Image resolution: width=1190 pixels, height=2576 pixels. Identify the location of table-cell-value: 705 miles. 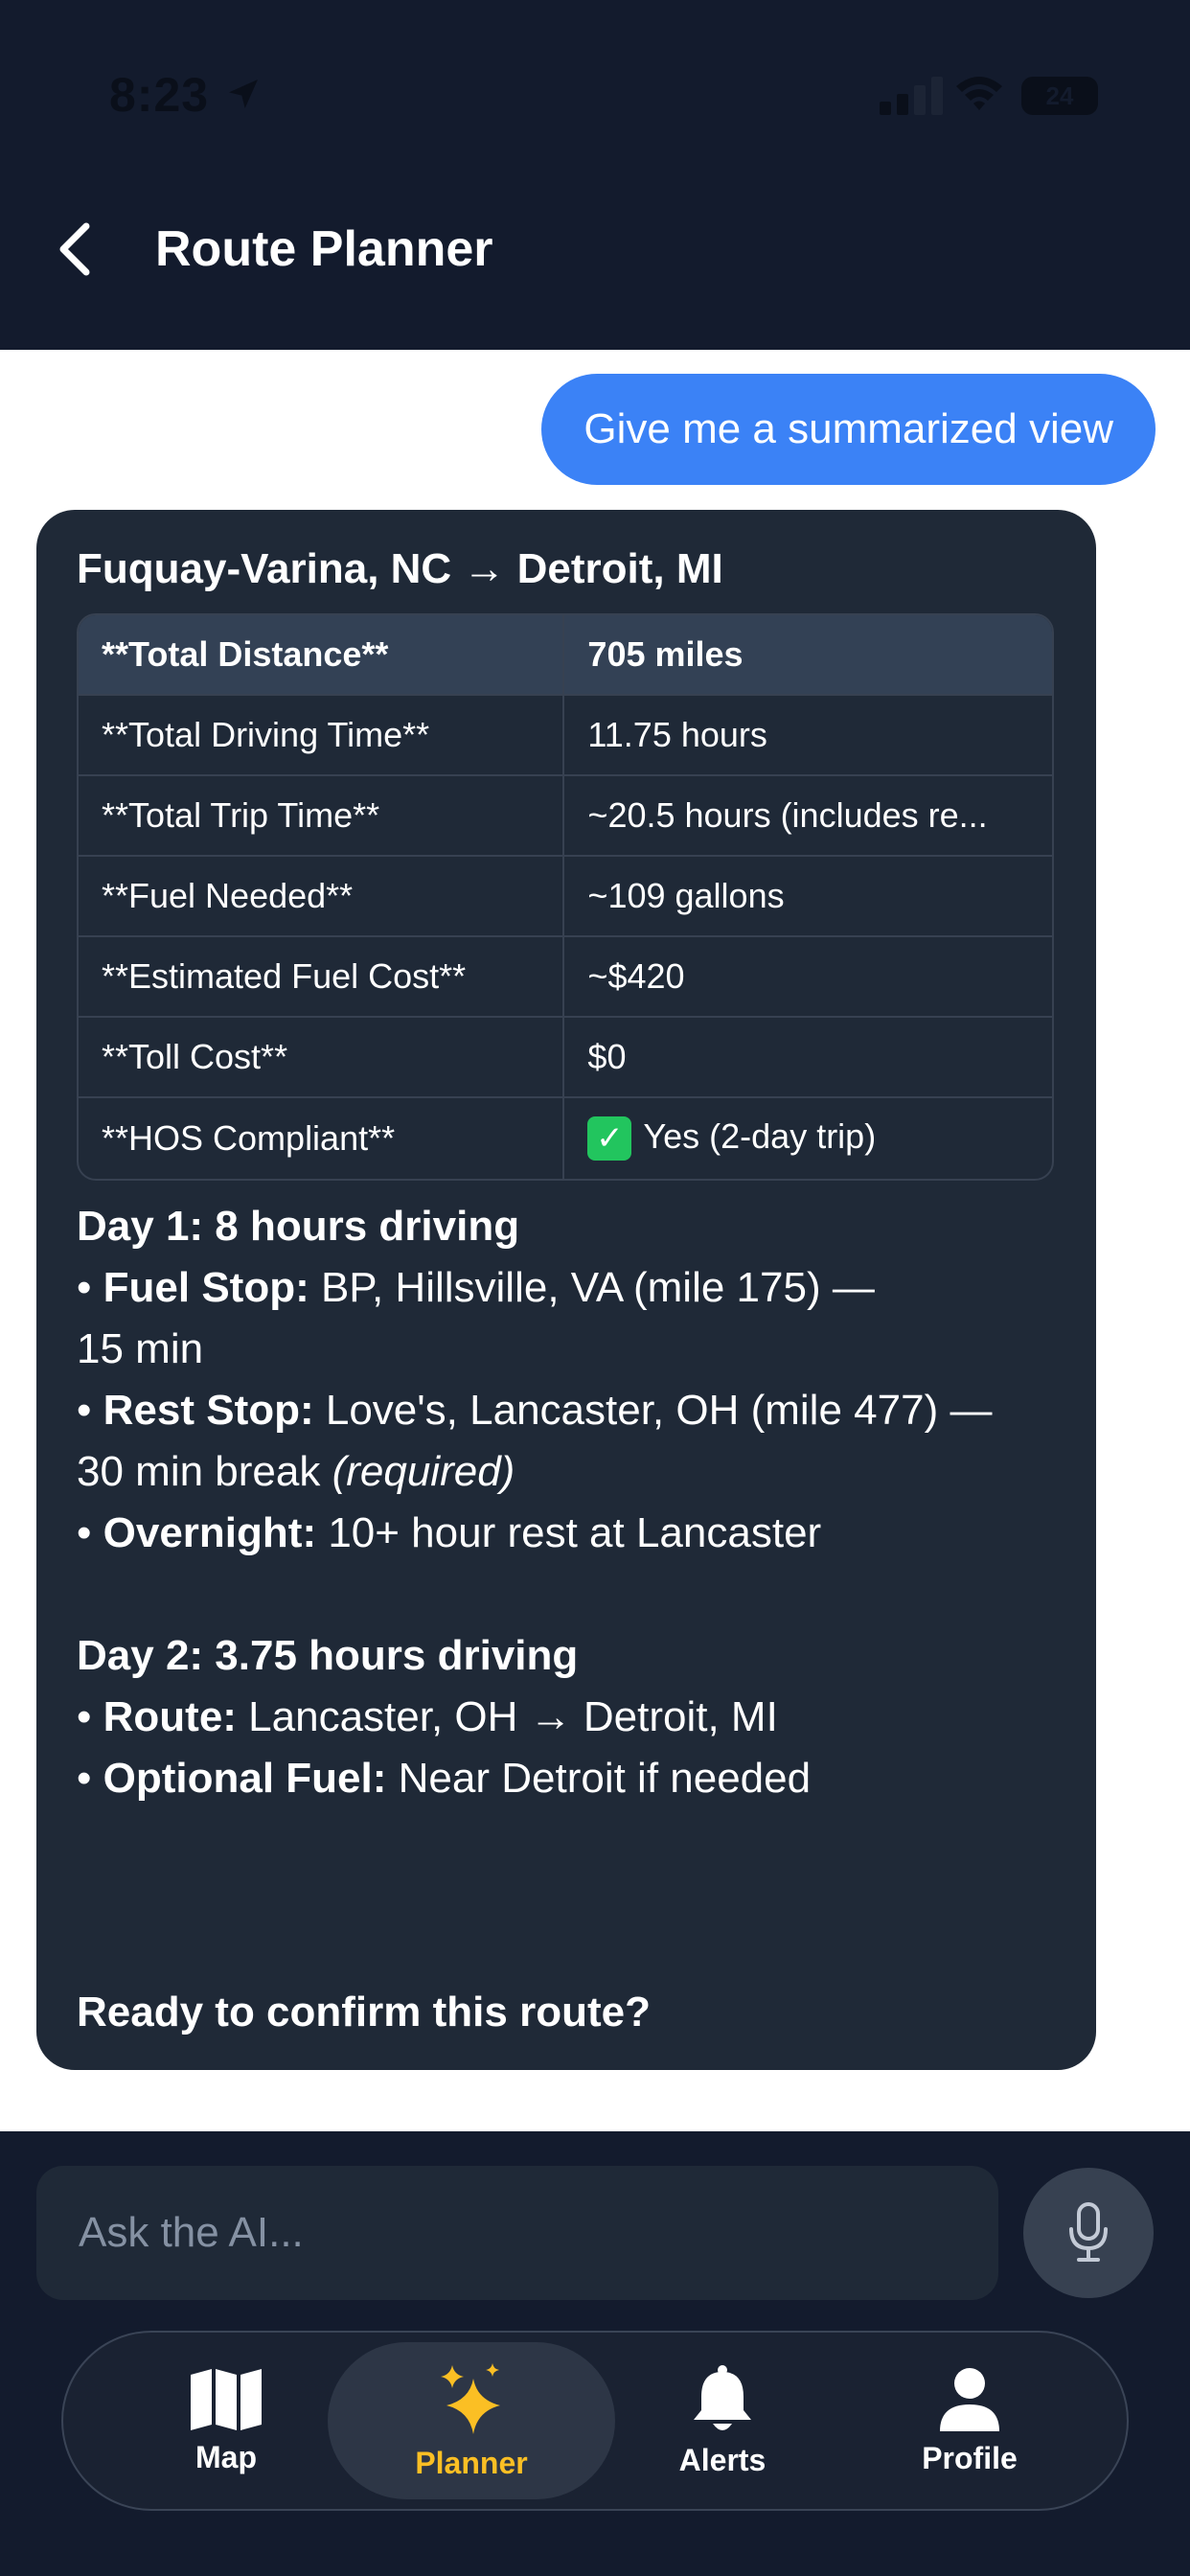
(808, 655).